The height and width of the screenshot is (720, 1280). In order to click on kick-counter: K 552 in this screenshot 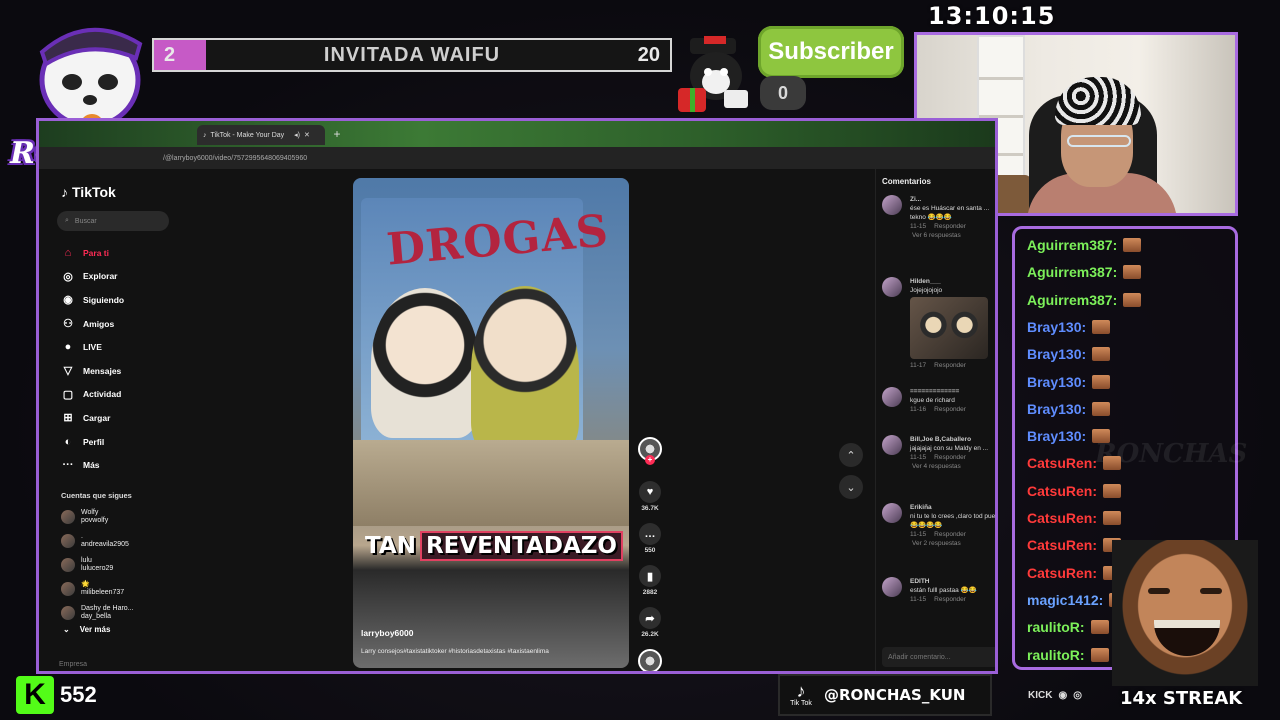, I will do `click(65, 695)`.